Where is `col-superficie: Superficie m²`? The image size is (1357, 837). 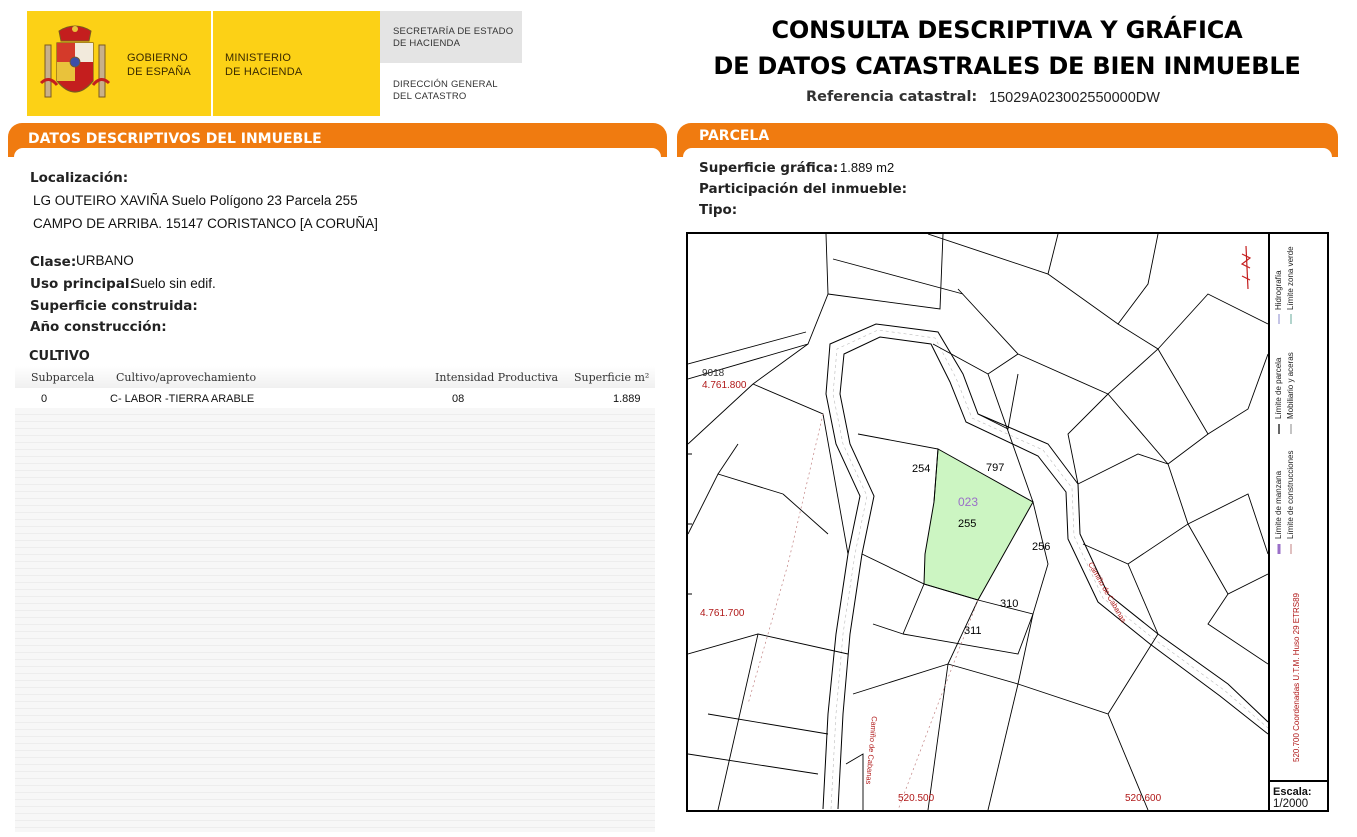 col-superficie: Superficie m² is located at coordinates (612, 377).